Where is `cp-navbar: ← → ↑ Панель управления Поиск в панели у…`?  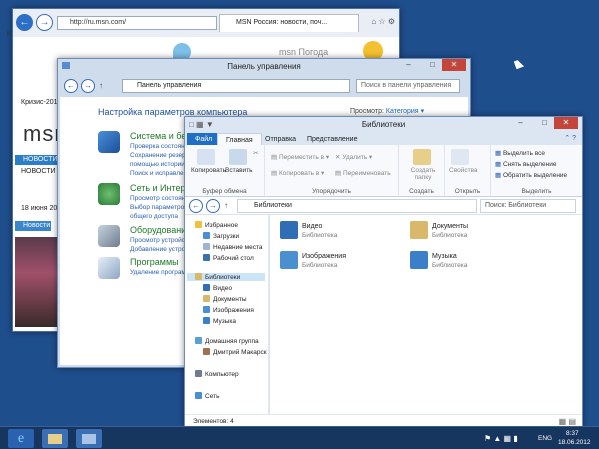 cp-navbar: ← → ↑ Панель управления Поиск в панели у… is located at coordinates (264, 86).